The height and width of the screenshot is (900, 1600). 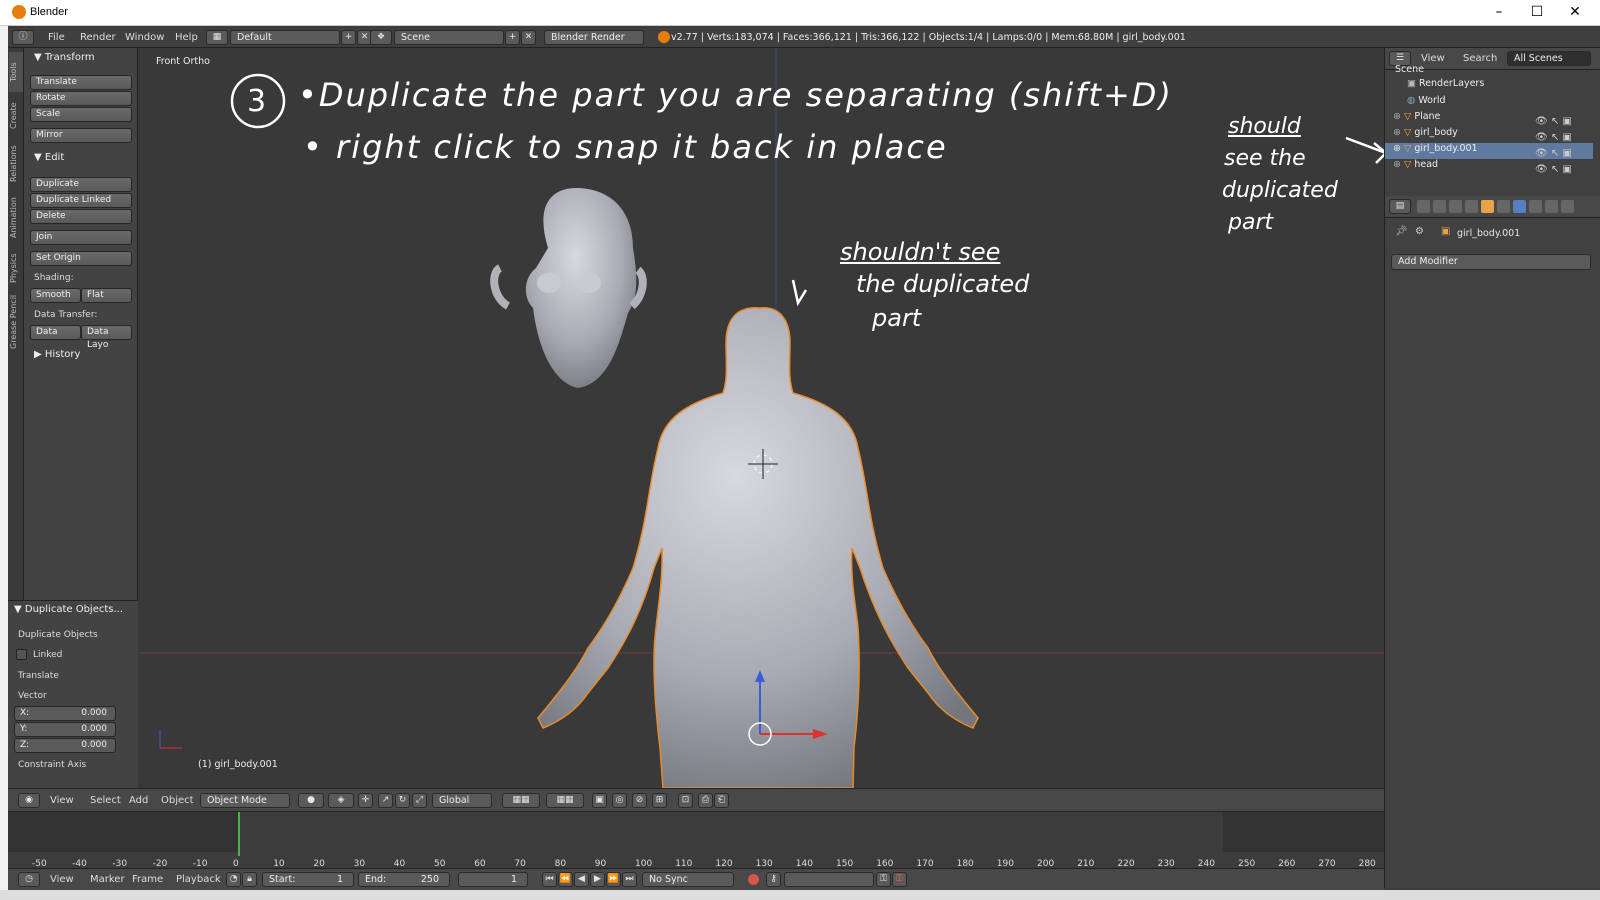 I want to click on layout-selector: Default, so click(x=285, y=37).